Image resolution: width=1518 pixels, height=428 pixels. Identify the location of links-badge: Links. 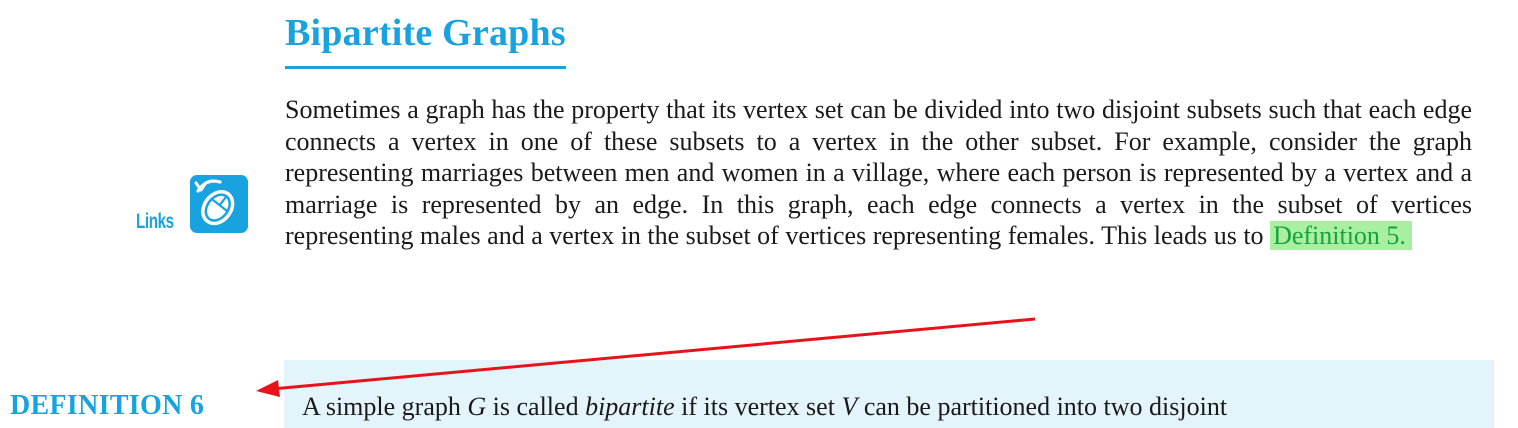
(192, 206).